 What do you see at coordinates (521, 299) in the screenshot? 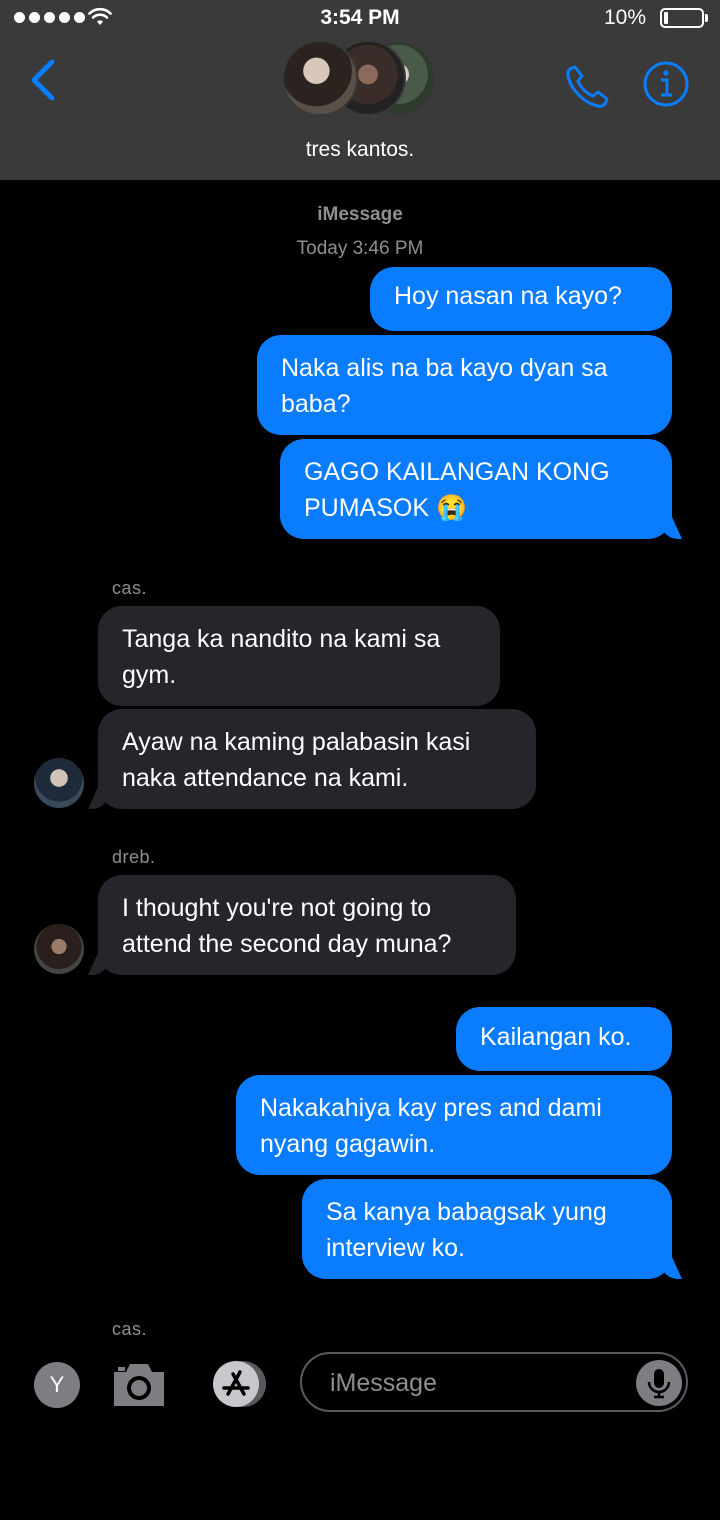
I see `outgoing-message: Hoy nasan na kayo?` at bounding box center [521, 299].